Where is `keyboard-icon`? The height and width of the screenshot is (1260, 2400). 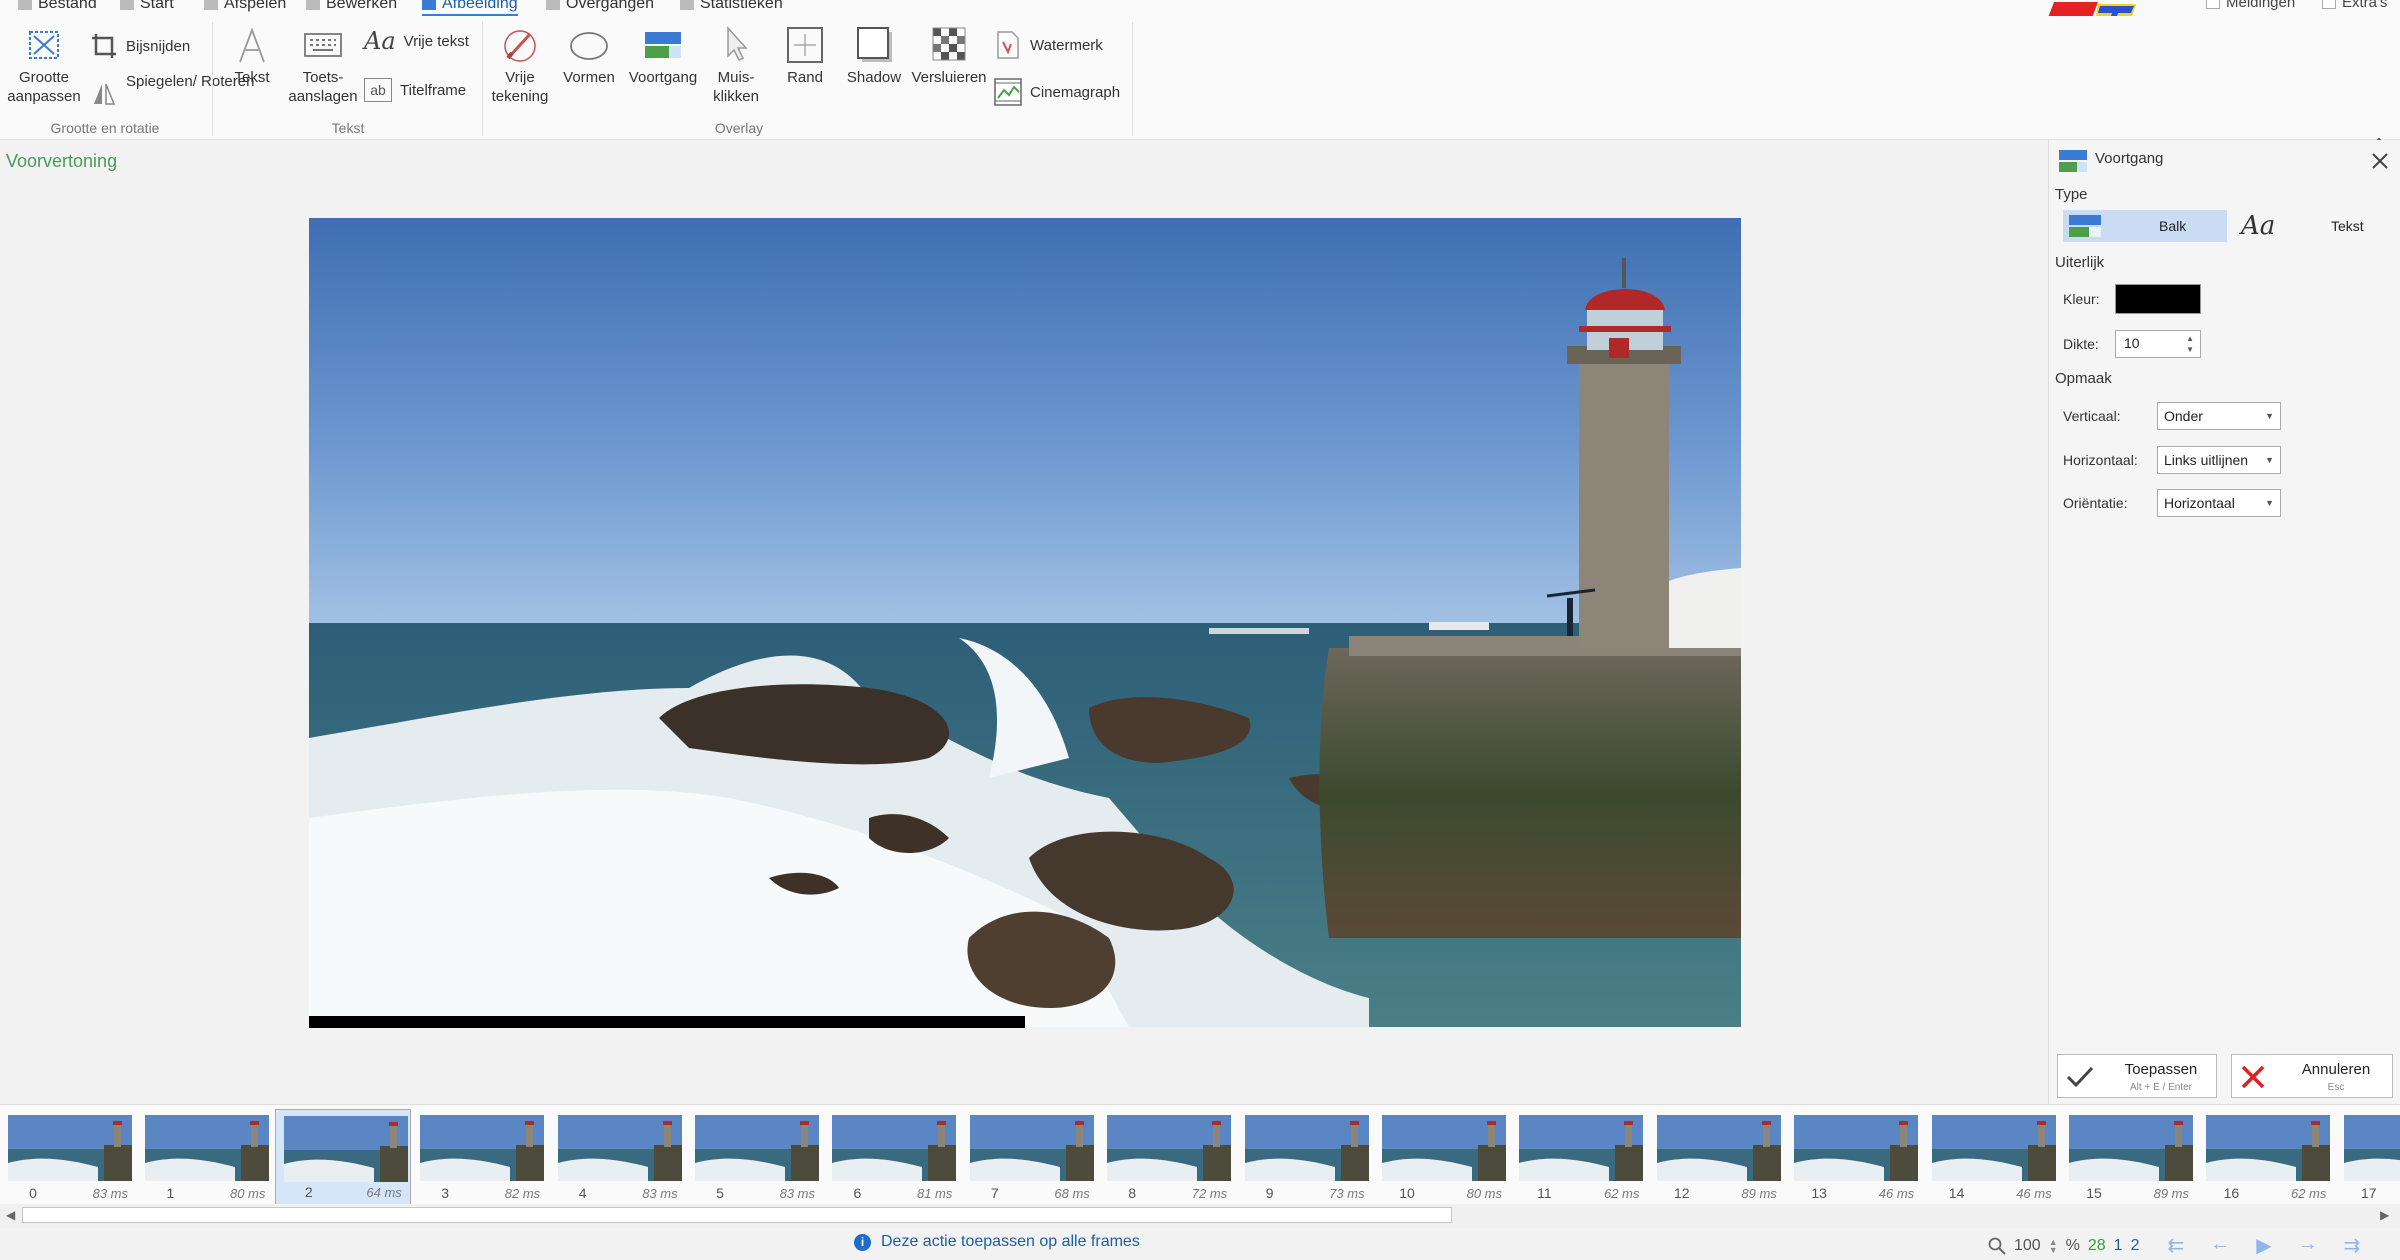 keyboard-icon is located at coordinates (323, 45).